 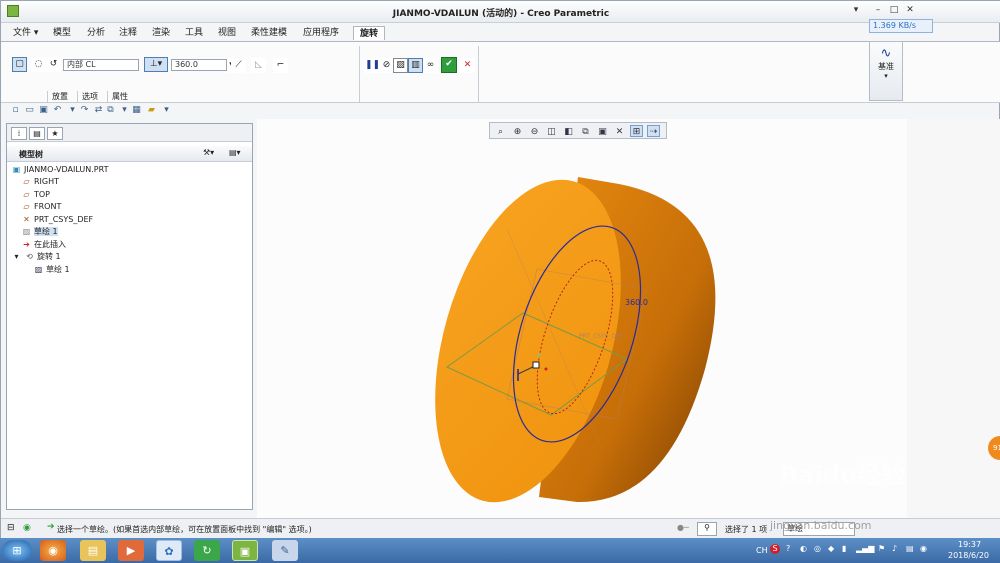 I want to click on tree-item-revolve-sketch: ▨ 草绘 1, so click(x=51, y=270).